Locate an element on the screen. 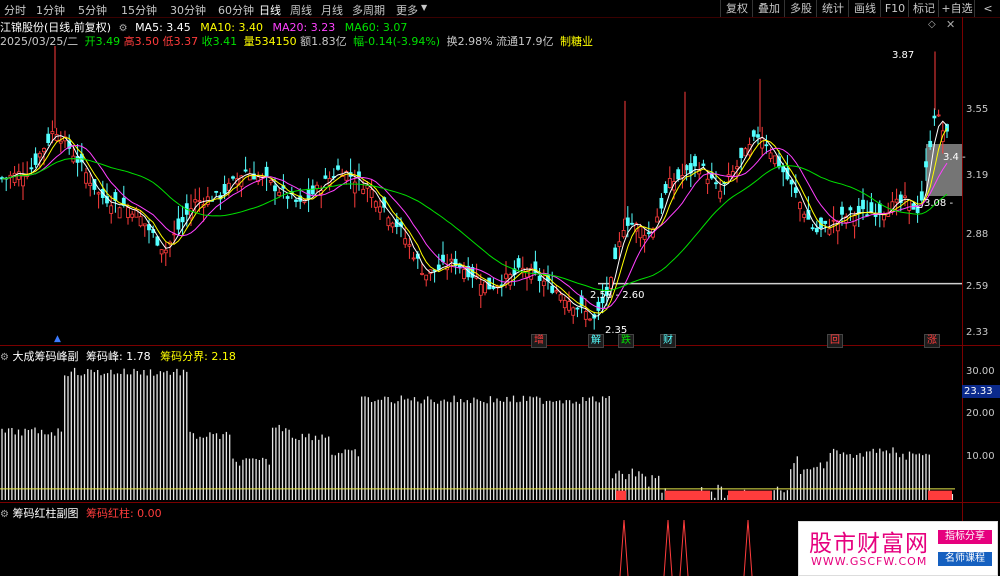  signal-badge-increase: 增 is located at coordinates (539, 341).